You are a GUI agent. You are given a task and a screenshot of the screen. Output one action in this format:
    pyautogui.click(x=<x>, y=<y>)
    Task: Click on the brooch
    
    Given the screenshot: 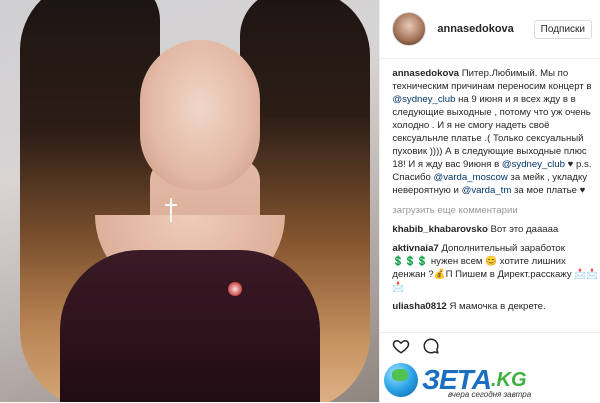 What is the action you would take?
    pyautogui.click(x=235, y=289)
    